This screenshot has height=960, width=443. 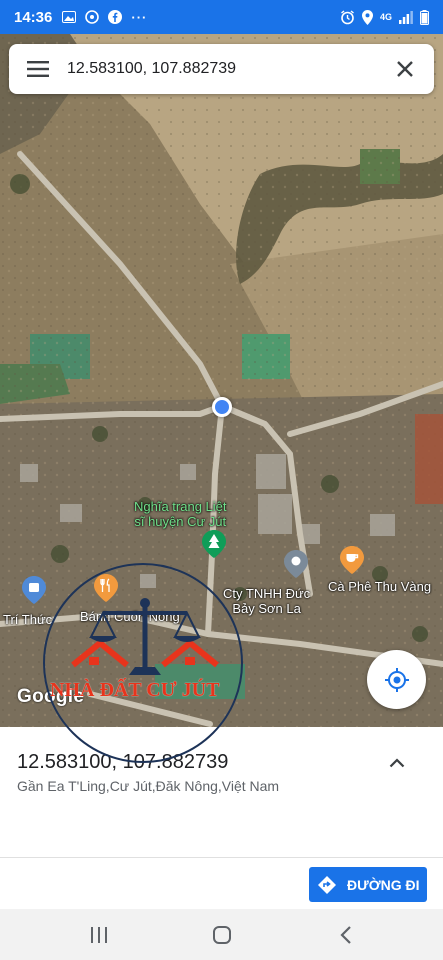 I want to click on signal-icon, so click(x=406, y=17).